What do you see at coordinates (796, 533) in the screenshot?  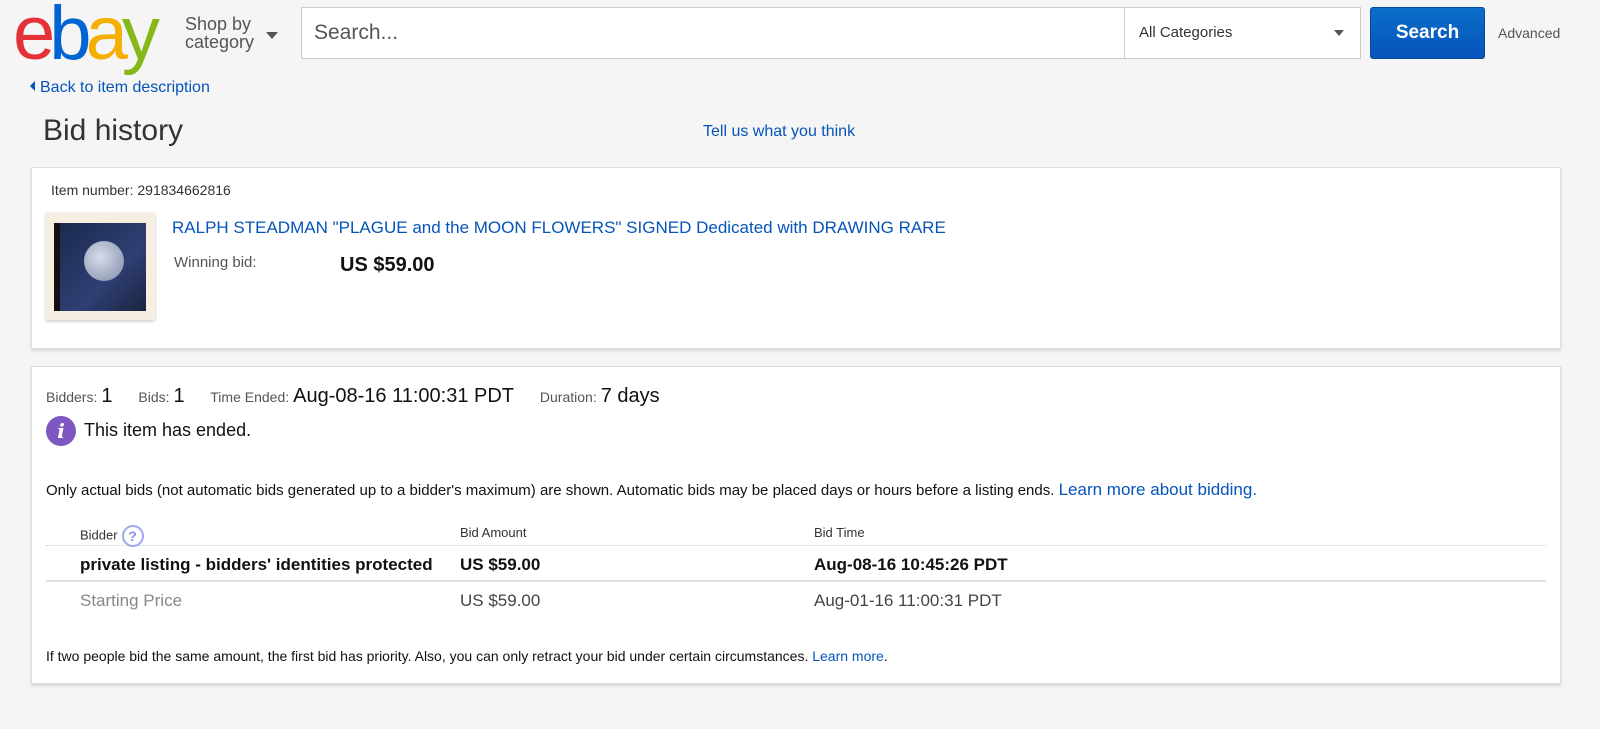 I see `table-header: Bidder? Bid Amount Bid Time` at bounding box center [796, 533].